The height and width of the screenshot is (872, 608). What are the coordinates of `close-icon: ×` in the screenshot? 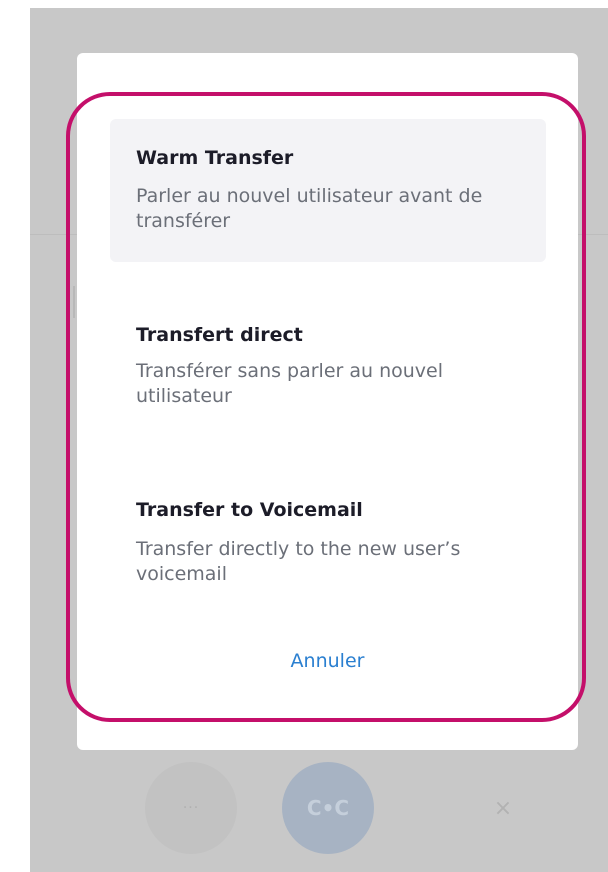 It's located at (503, 808).